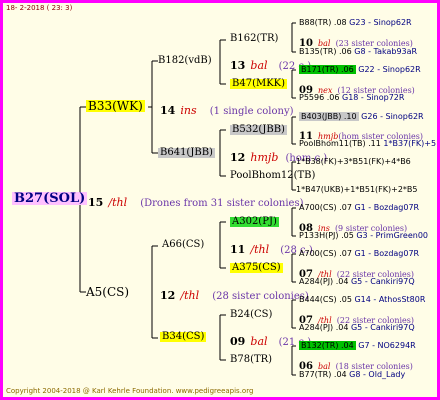 Image resolution: width=440 pixels, height=400 pixels. I want to click on queen-gen2-3: B34(CS), so click(183, 337).